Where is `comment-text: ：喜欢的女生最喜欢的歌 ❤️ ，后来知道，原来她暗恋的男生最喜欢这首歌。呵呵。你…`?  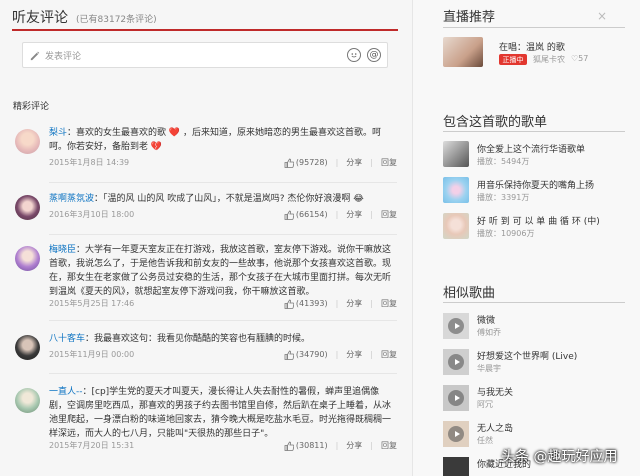 comment-text: ：喜欢的女生最喜欢的歌 ❤️ ，后来知道，原来她暗恋的男生最喜欢这首歌。呵呵。你… is located at coordinates (215, 140).